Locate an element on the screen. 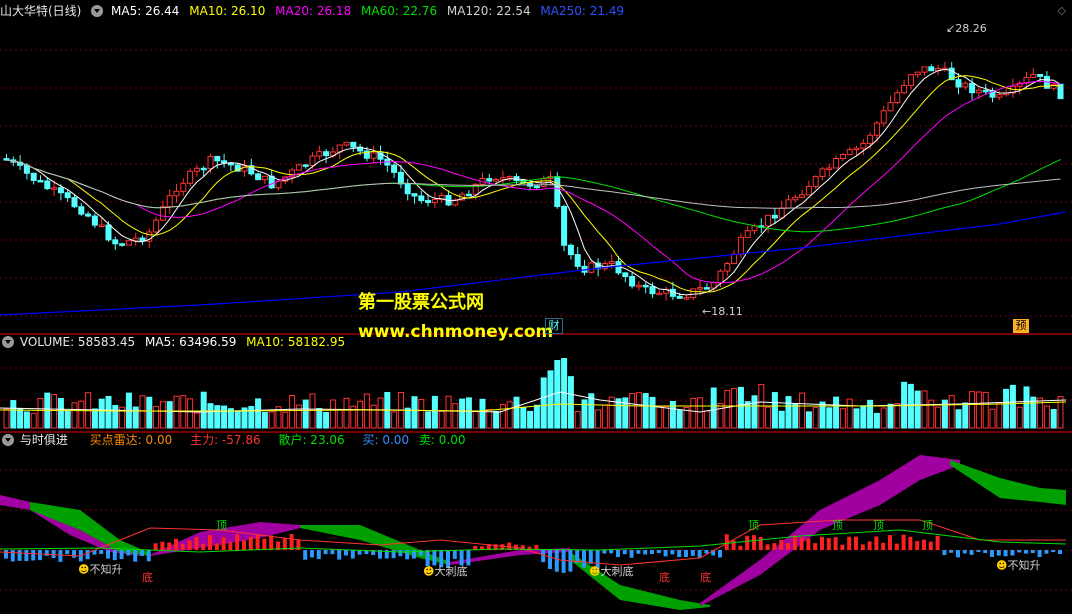 This screenshot has width=1072, height=614. ma250-value: MA250: 21.49 is located at coordinates (582, 11).